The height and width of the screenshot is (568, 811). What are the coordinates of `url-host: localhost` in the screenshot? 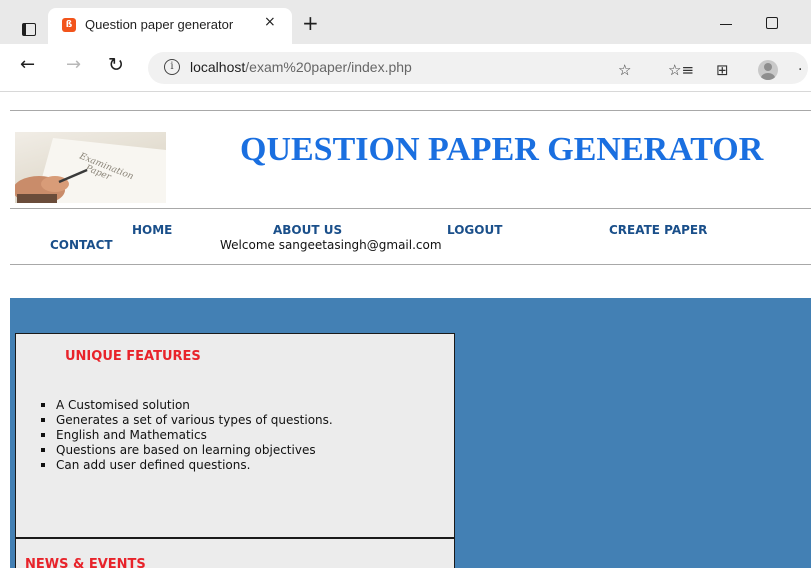 It's located at (218, 67).